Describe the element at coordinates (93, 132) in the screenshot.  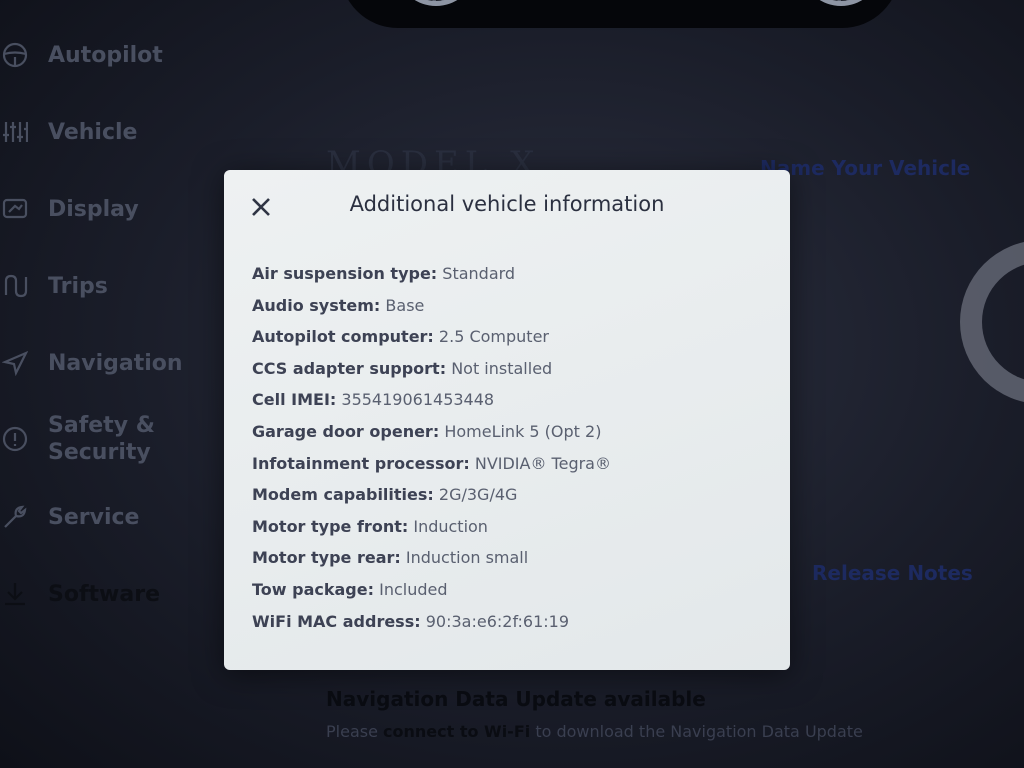
I see `sidebar-item-label: Vehicle` at that location.